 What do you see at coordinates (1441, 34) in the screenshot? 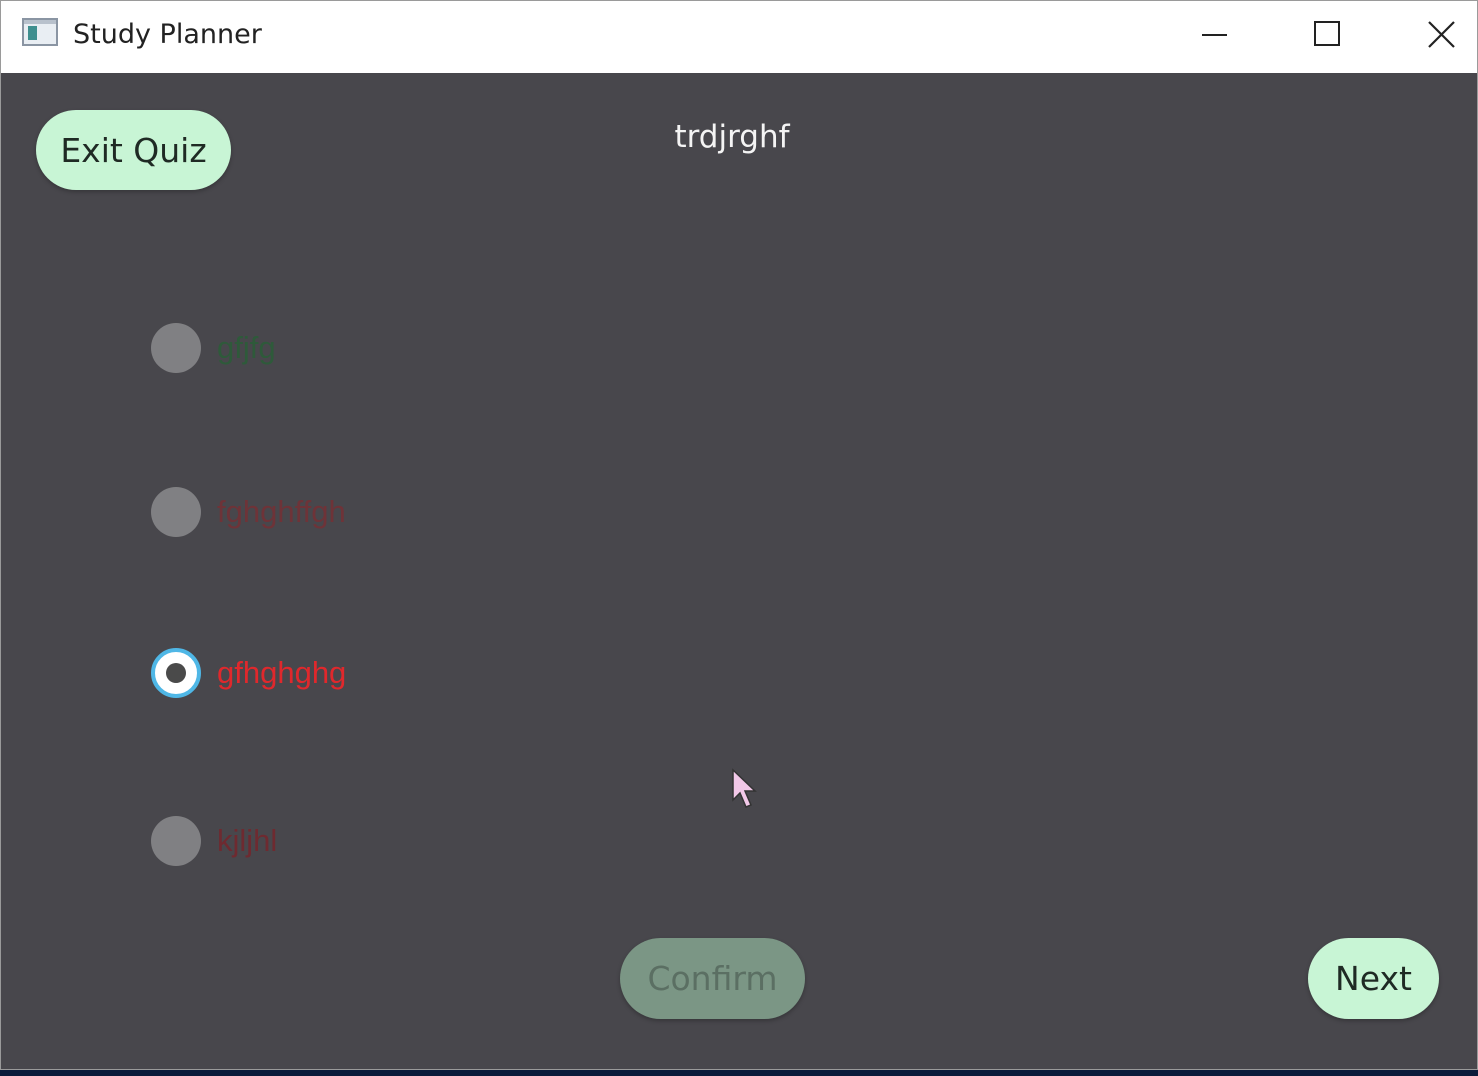
I see `close-icon` at bounding box center [1441, 34].